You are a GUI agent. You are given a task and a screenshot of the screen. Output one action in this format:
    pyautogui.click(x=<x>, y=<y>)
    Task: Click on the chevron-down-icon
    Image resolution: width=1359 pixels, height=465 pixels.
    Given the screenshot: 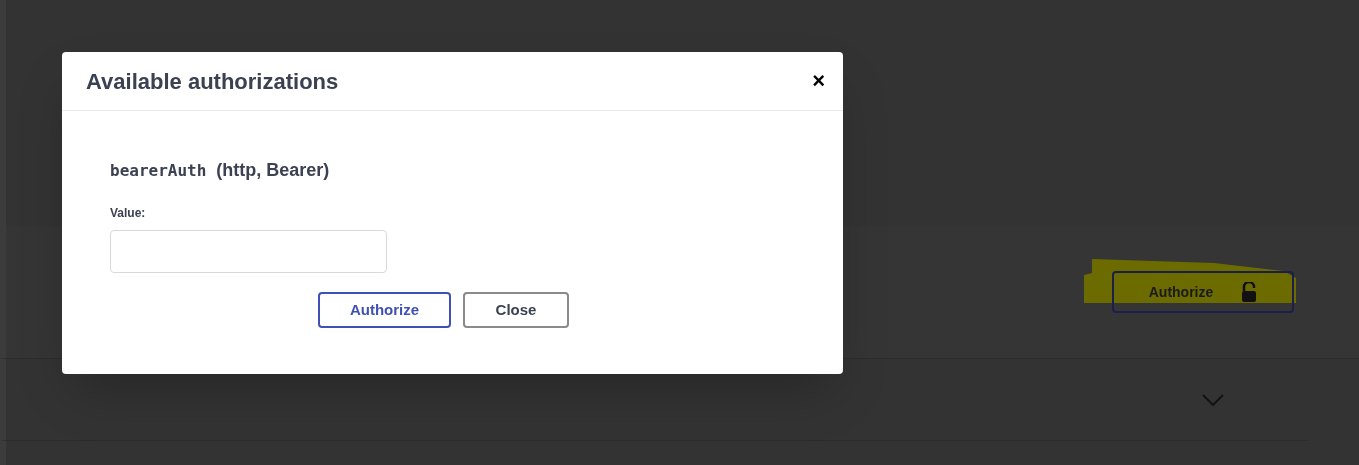 What is the action you would take?
    pyautogui.click(x=1213, y=399)
    